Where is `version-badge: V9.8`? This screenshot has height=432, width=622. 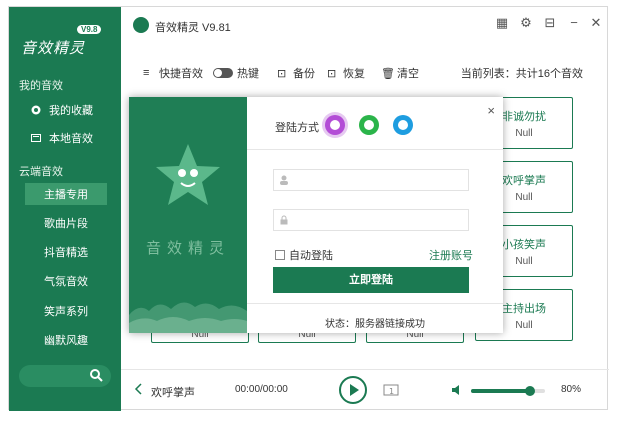
version-badge: V9.8 is located at coordinates (89, 29).